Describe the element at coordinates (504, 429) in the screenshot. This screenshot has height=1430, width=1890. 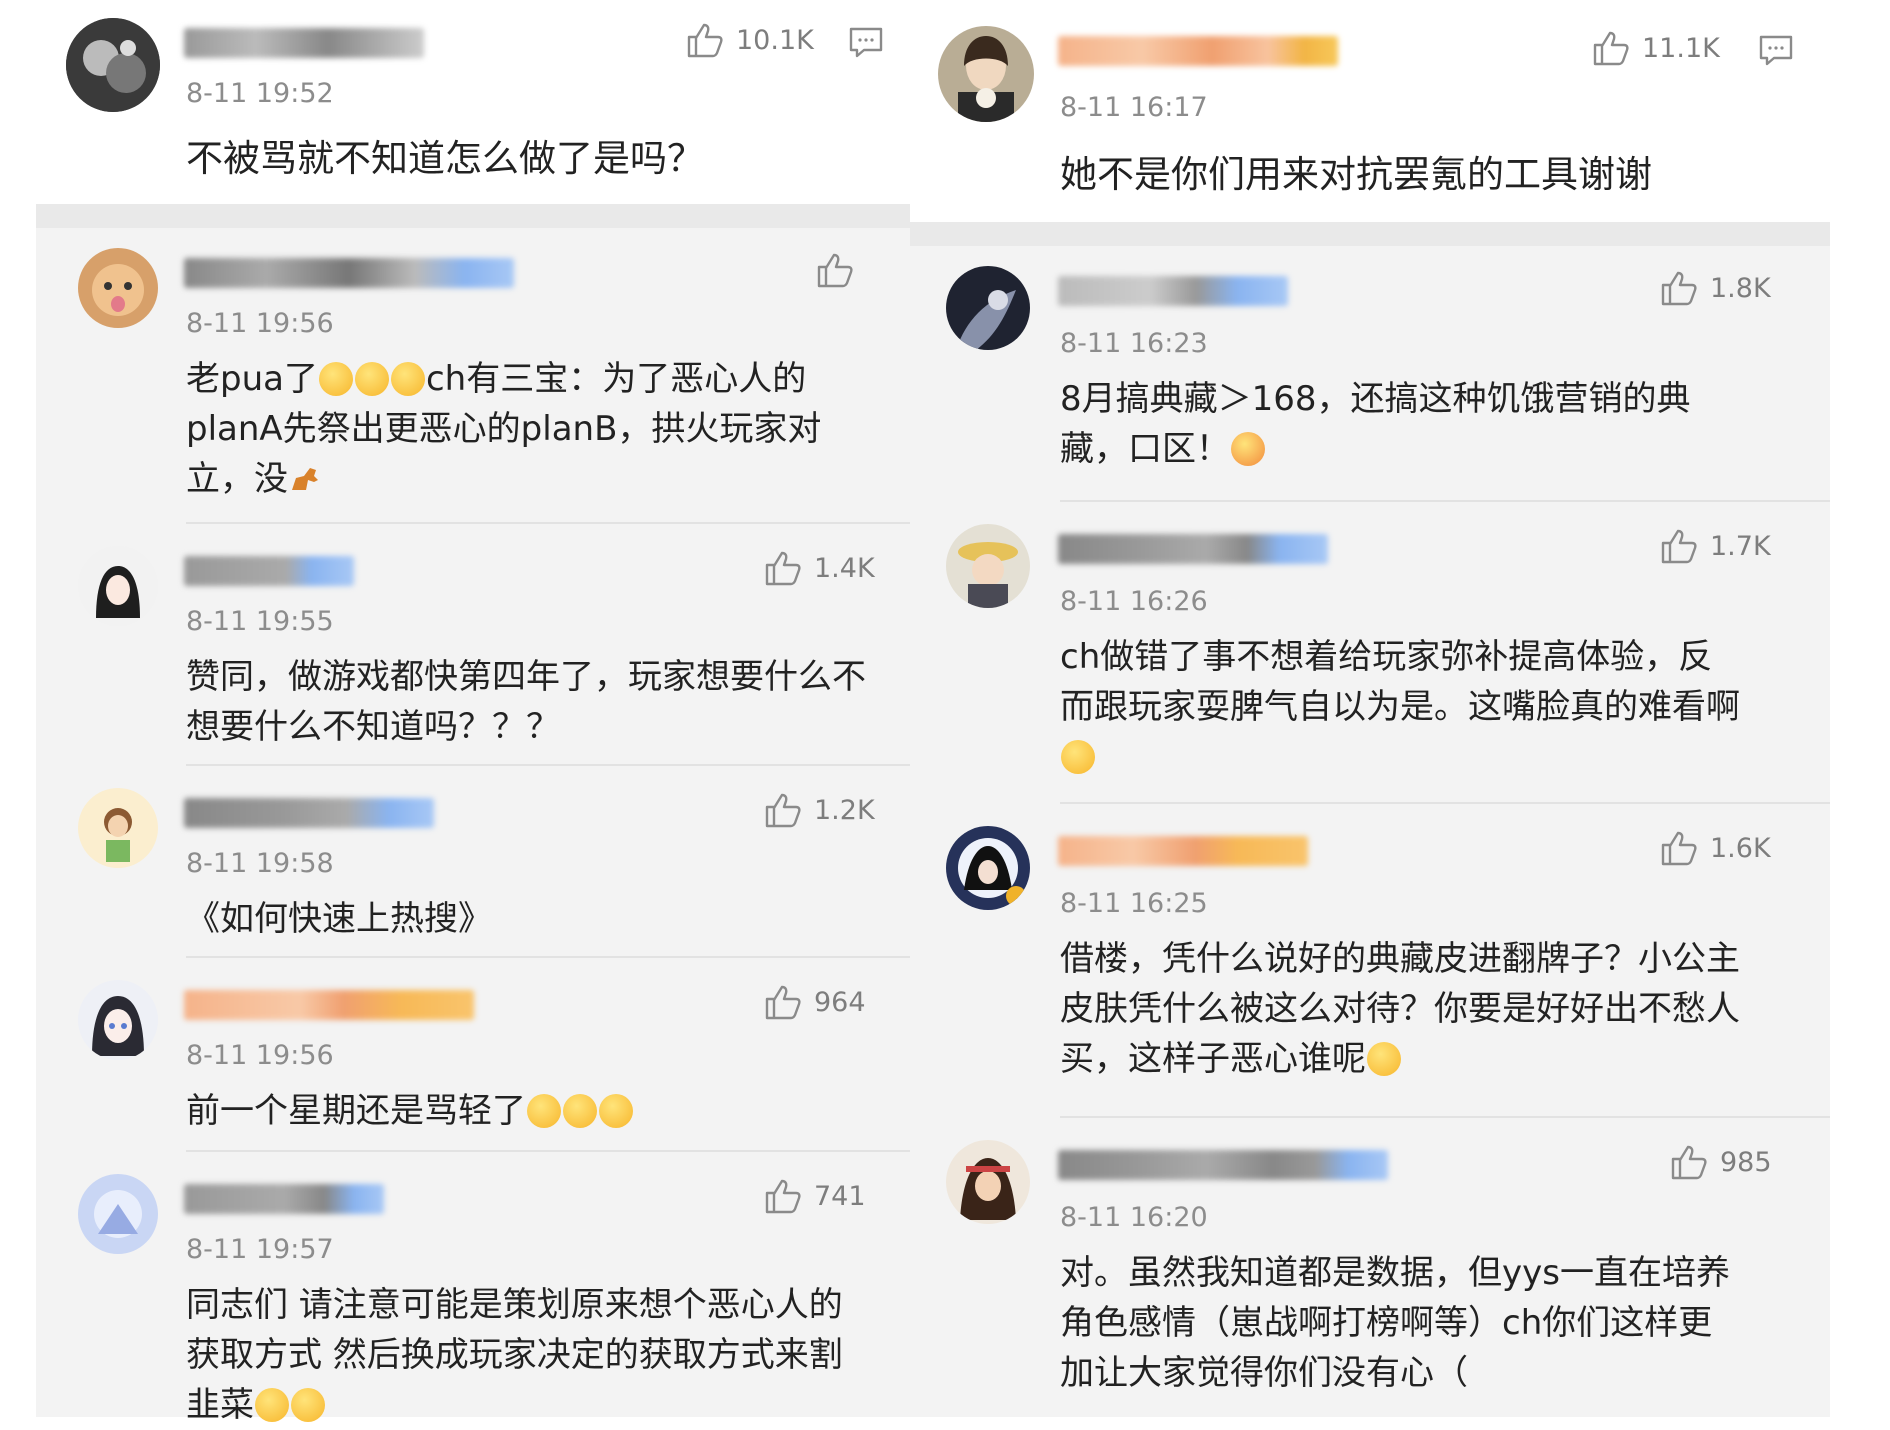
I see `reply-text-line: planA先祭出更恶心的planB，拱火玩家对` at that location.